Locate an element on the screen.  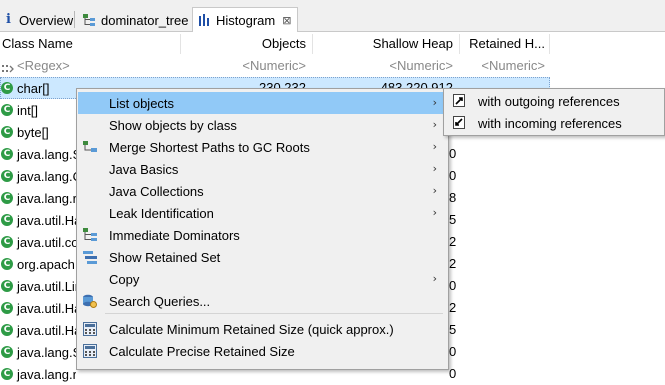
menu-item-immediate-dominators: Immediate Dominators is located at coordinates (262, 235).